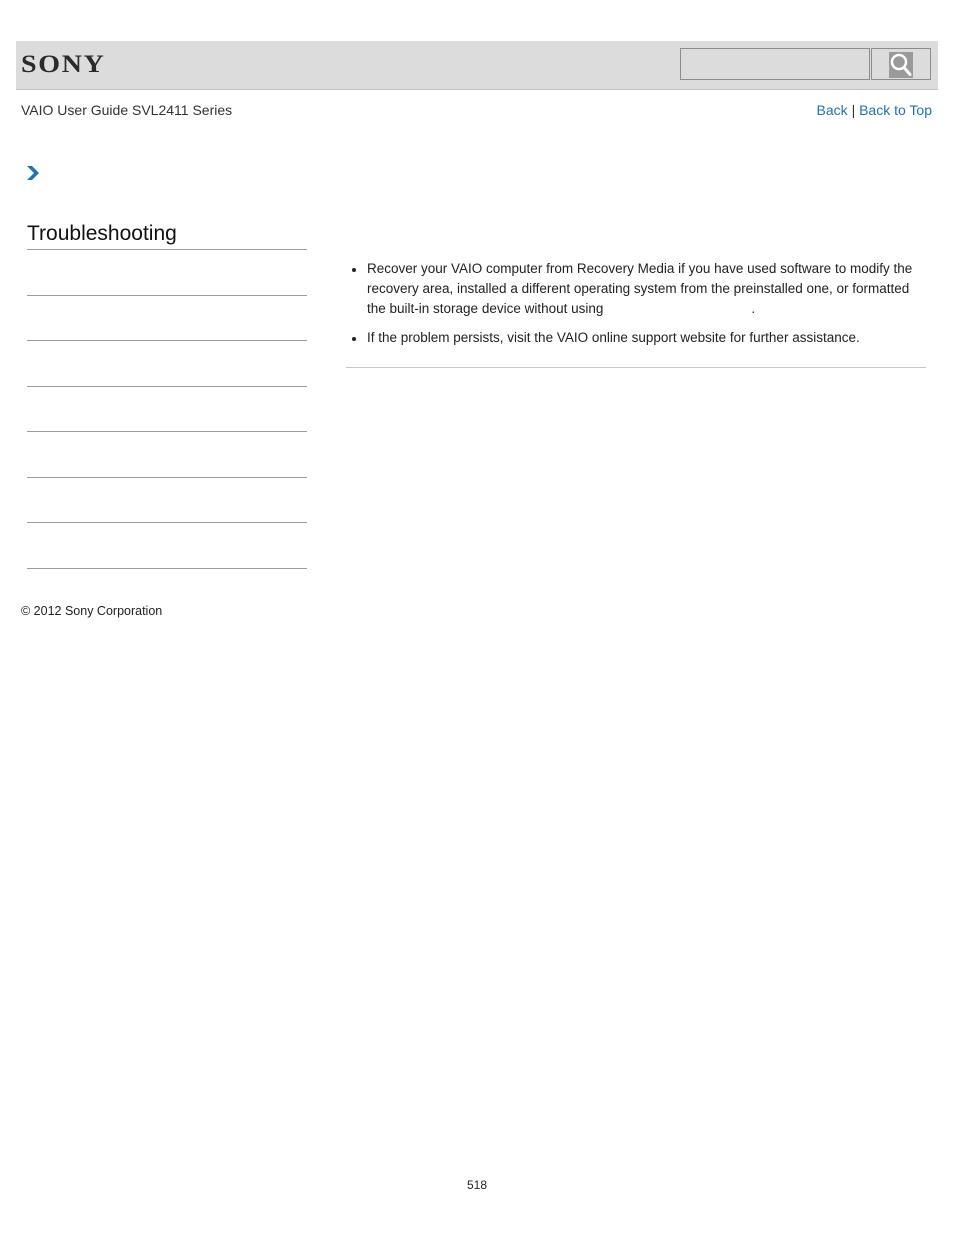 The image size is (954, 1235). What do you see at coordinates (33, 175) in the screenshot?
I see `chevron-right-icon` at bounding box center [33, 175].